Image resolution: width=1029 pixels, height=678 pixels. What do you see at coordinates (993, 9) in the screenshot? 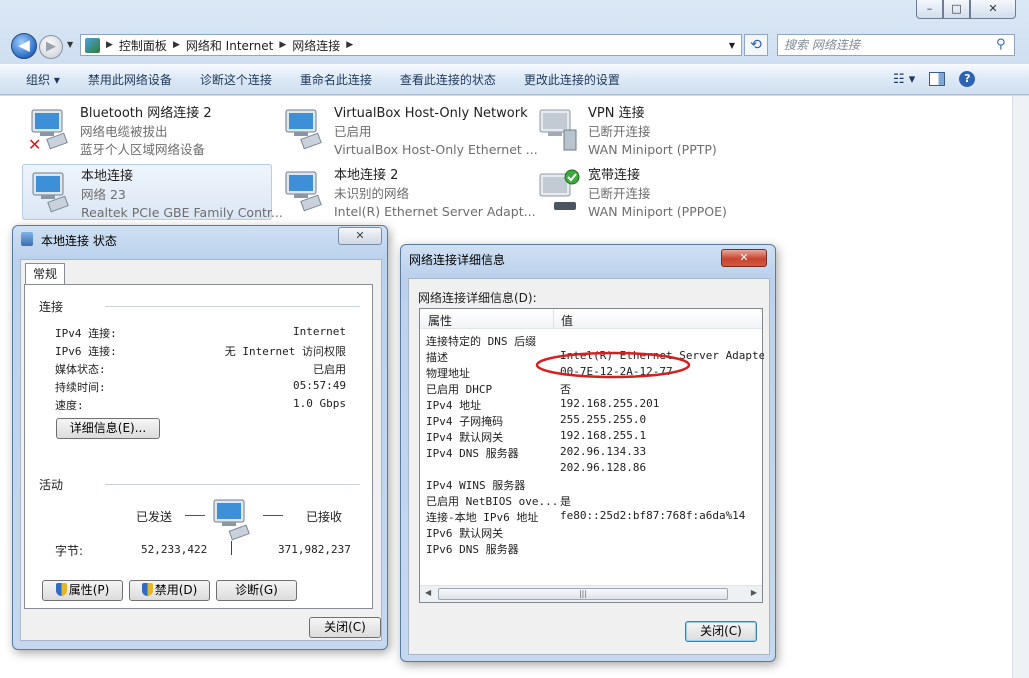
I see `close-window-button: ✕` at bounding box center [993, 9].